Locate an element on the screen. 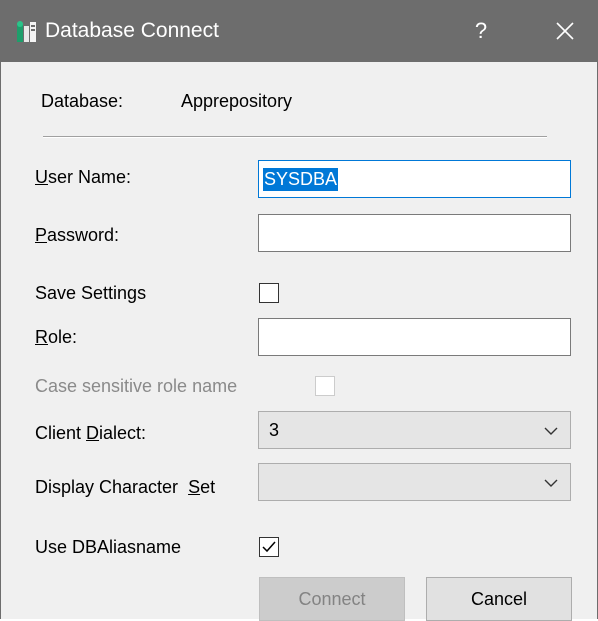 This screenshot has height=621, width=598. user-name-label: User Name: is located at coordinates (83, 177).